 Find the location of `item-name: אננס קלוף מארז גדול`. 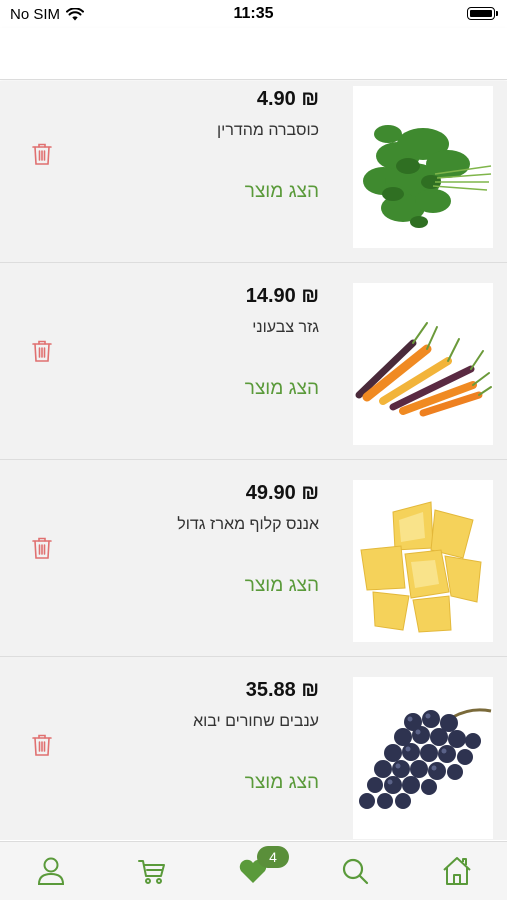

item-name: אננס קלוף מארז גדול is located at coordinates (248, 524).